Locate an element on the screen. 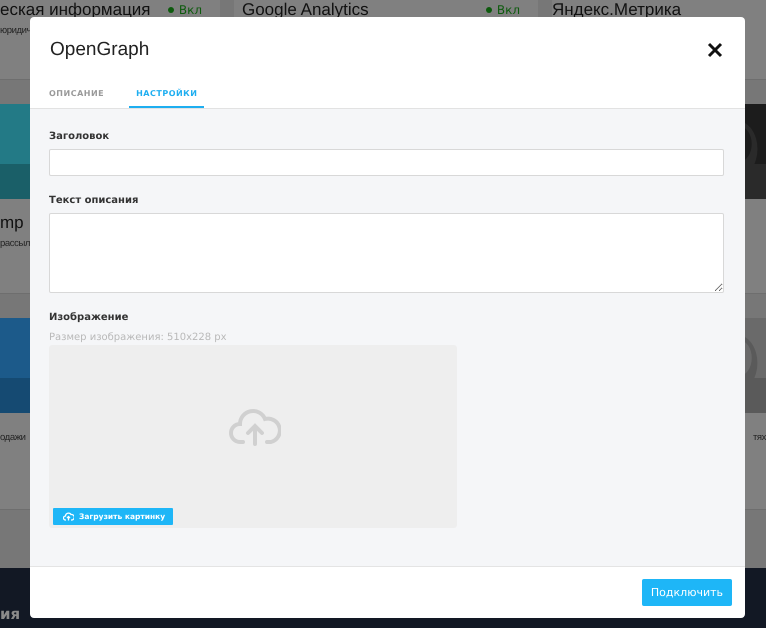 The width and height of the screenshot is (766, 628). field-label: Текст описания is located at coordinates (94, 200).